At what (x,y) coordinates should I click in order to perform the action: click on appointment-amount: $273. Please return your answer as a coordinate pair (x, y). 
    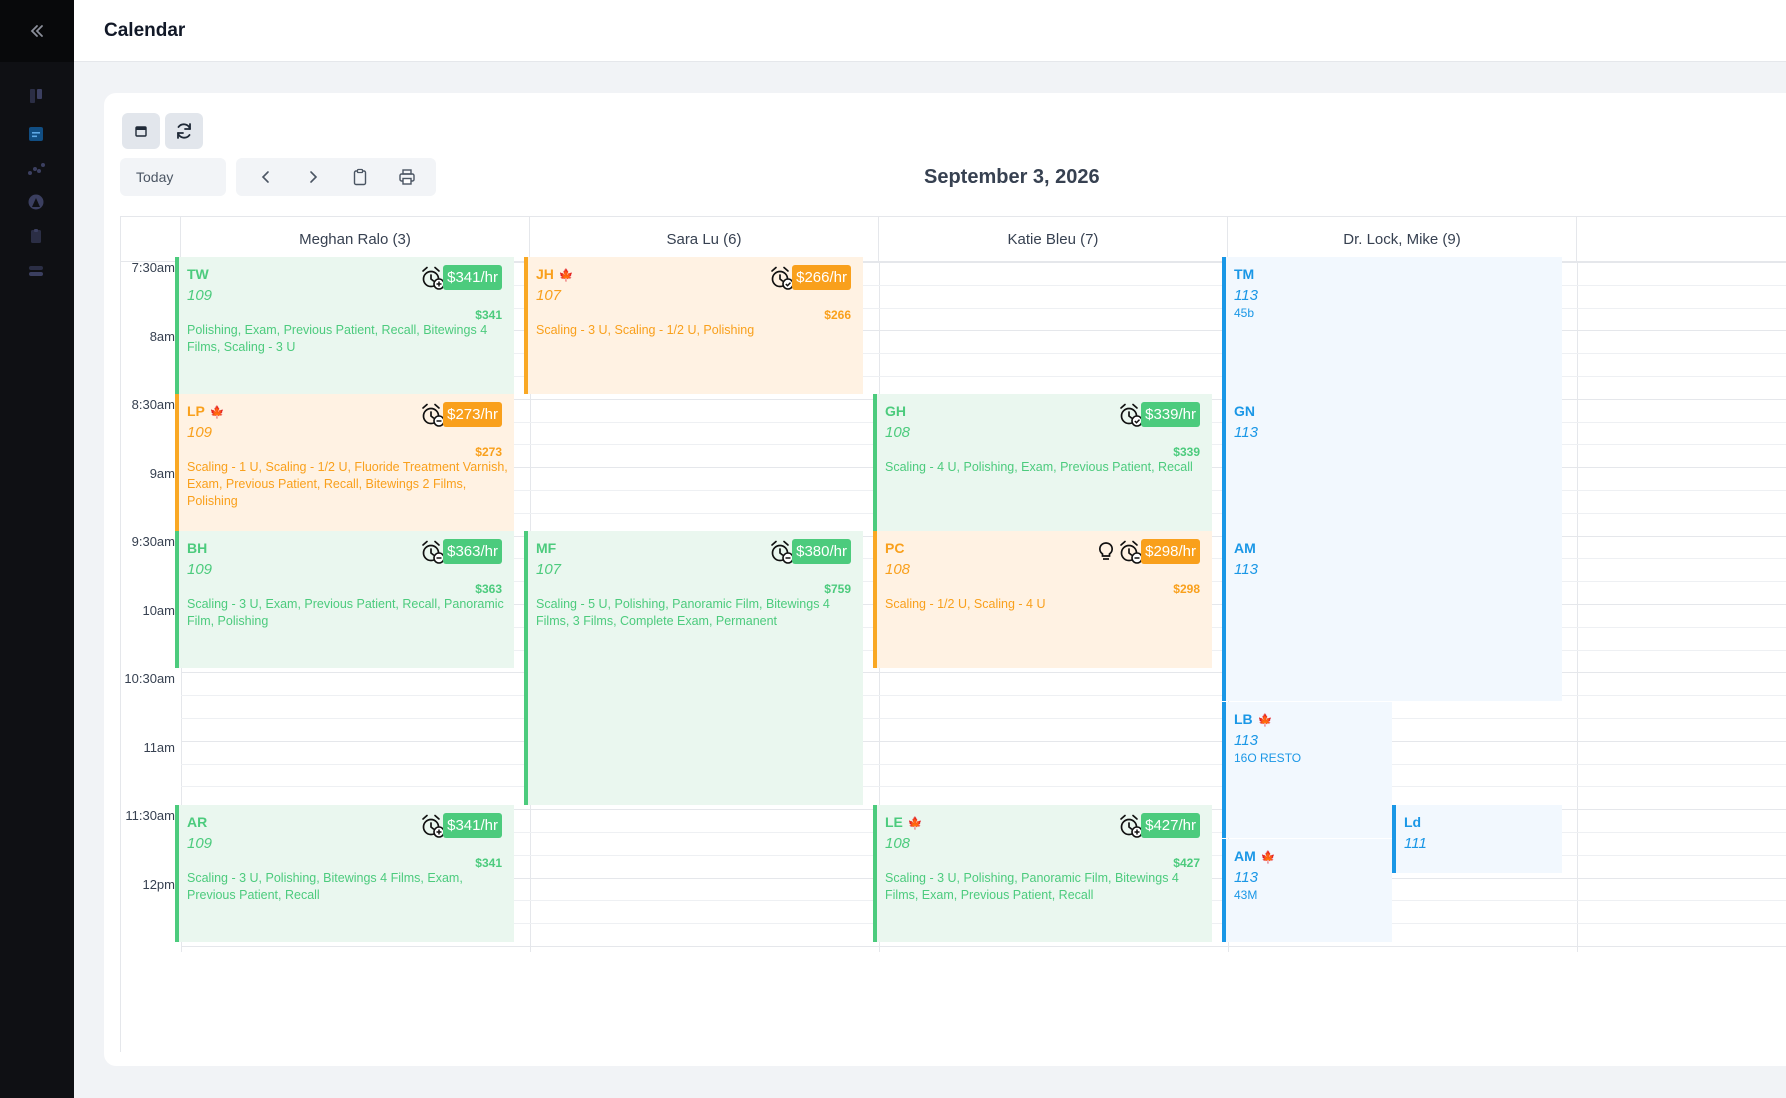
    Looking at the image, I should click on (488, 452).